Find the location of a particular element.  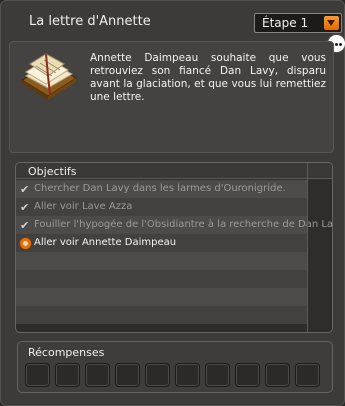

step-select: Étape 1 is located at coordinates (298, 23).